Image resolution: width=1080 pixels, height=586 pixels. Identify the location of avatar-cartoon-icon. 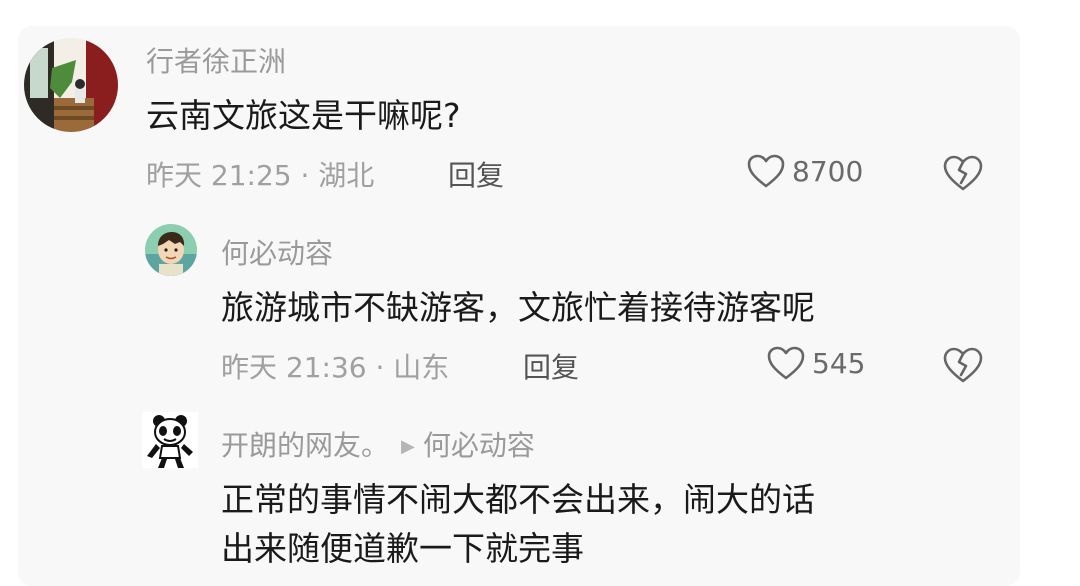
(171, 250).